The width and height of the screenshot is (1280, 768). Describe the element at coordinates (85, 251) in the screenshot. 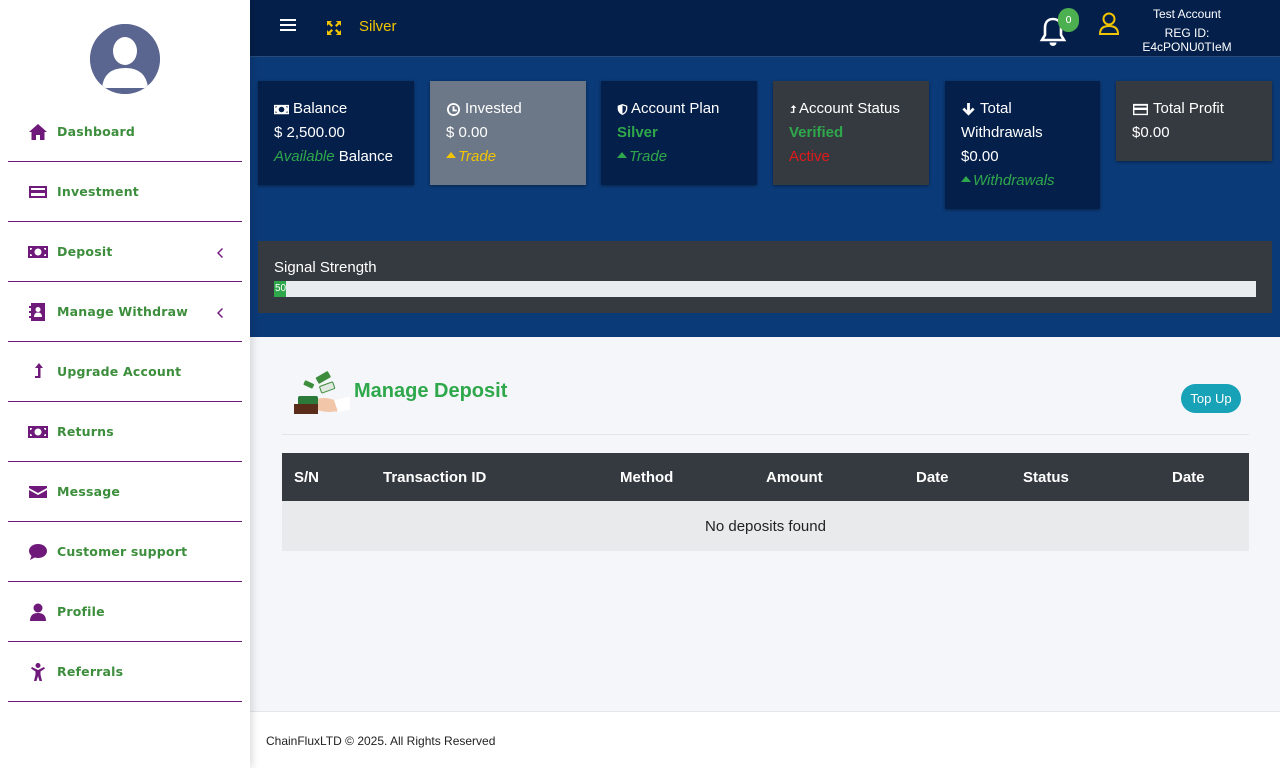

I see `sidebar-item-label: Deposit` at that location.